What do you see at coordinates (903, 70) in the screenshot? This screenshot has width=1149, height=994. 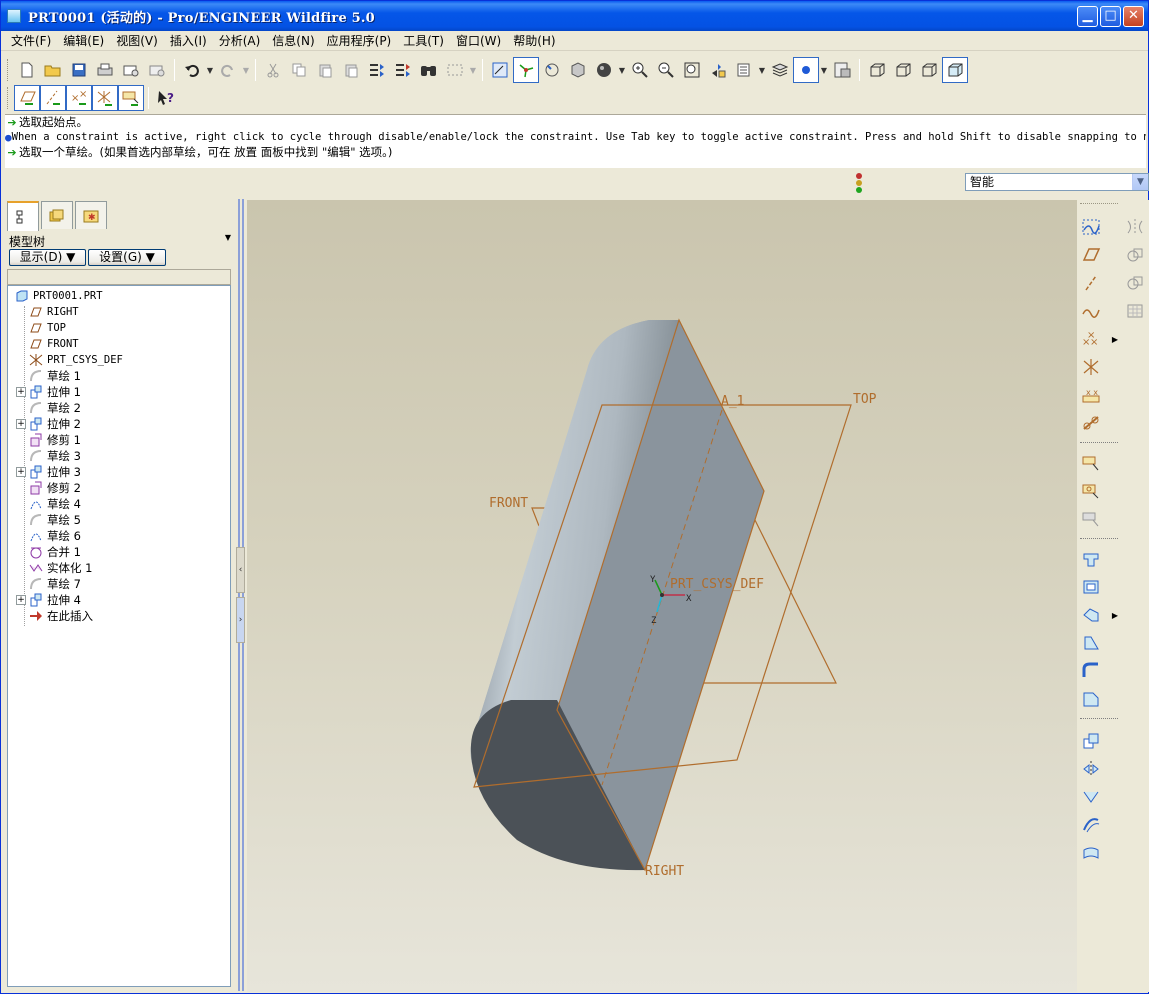 I see `hidden-line-icon` at bounding box center [903, 70].